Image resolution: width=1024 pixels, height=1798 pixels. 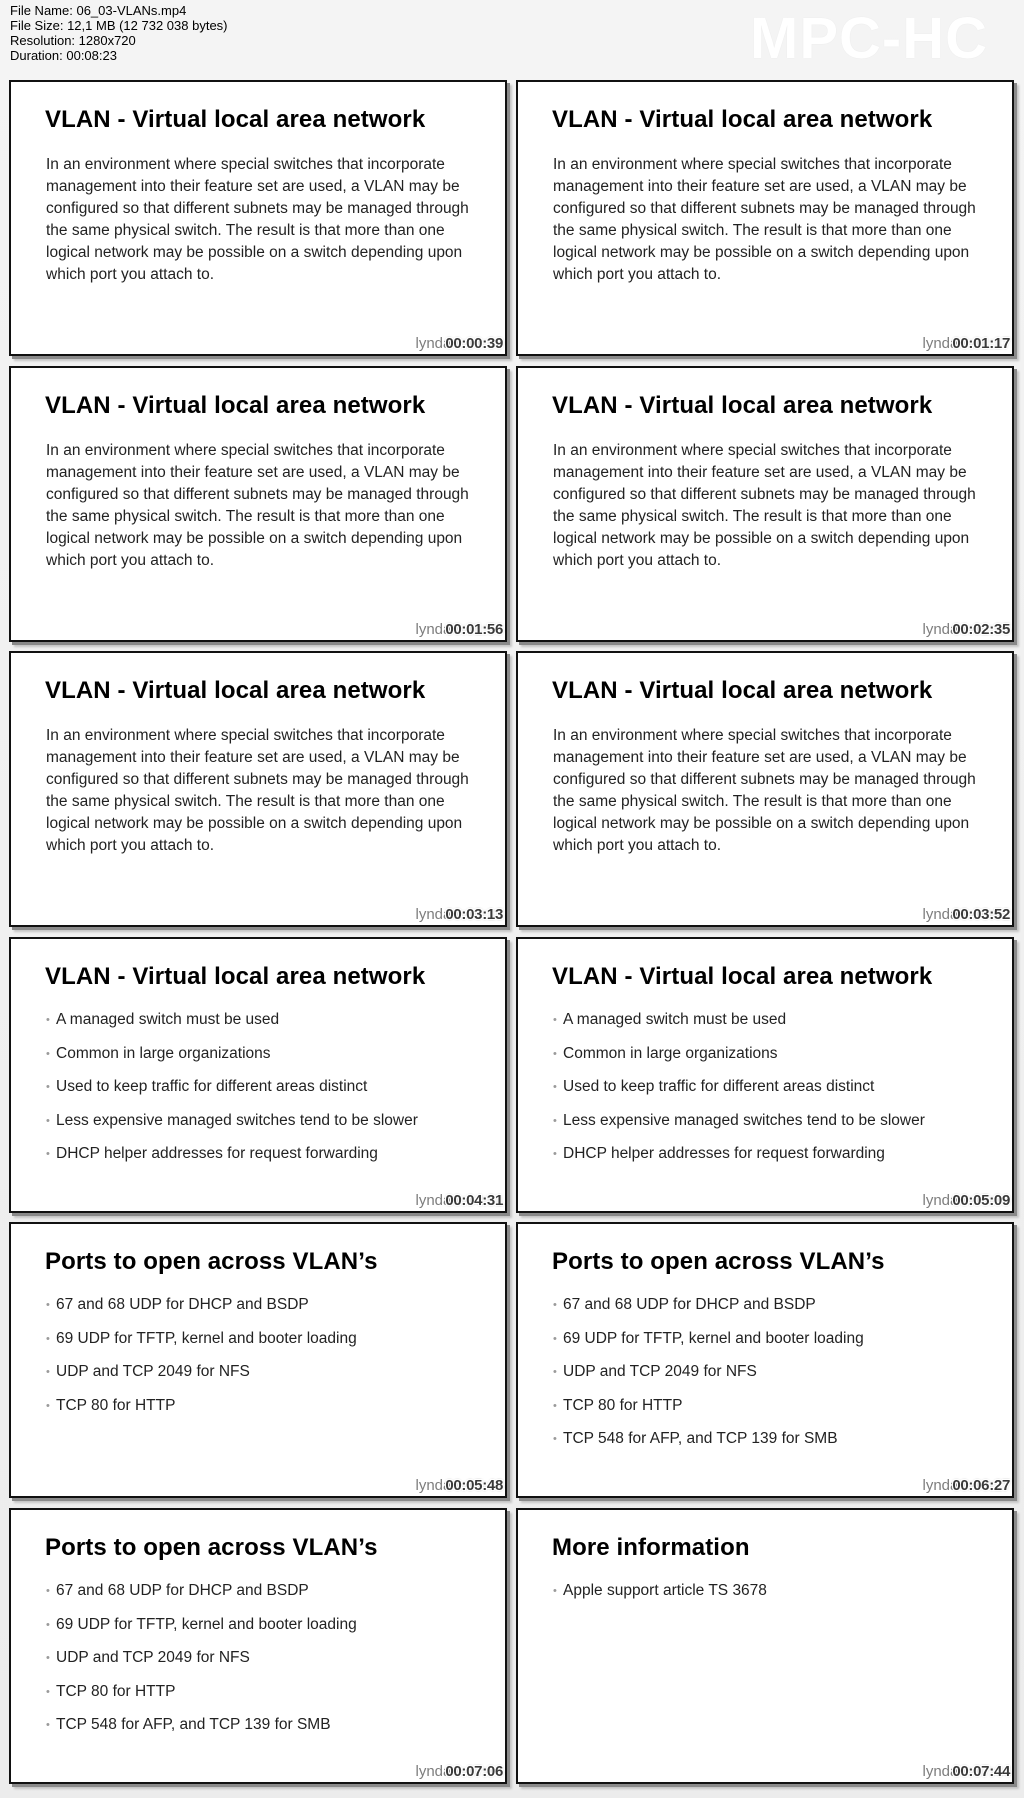 I want to click on timestamp-overlay: lynda00:02:35, so click(x=966, y=630).